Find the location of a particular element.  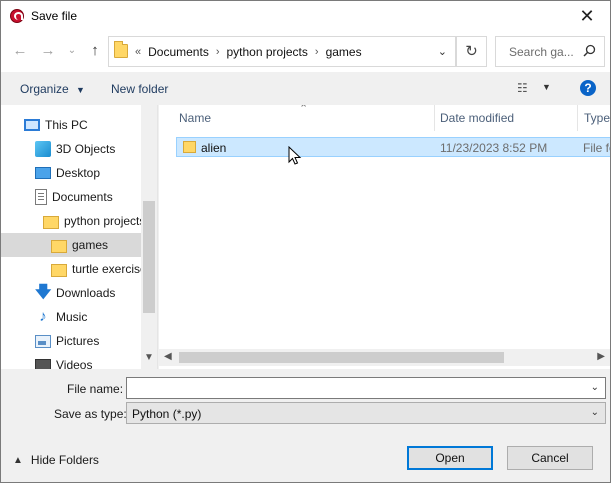

tree-item-label: This PC is located at coordinates (66, 125).